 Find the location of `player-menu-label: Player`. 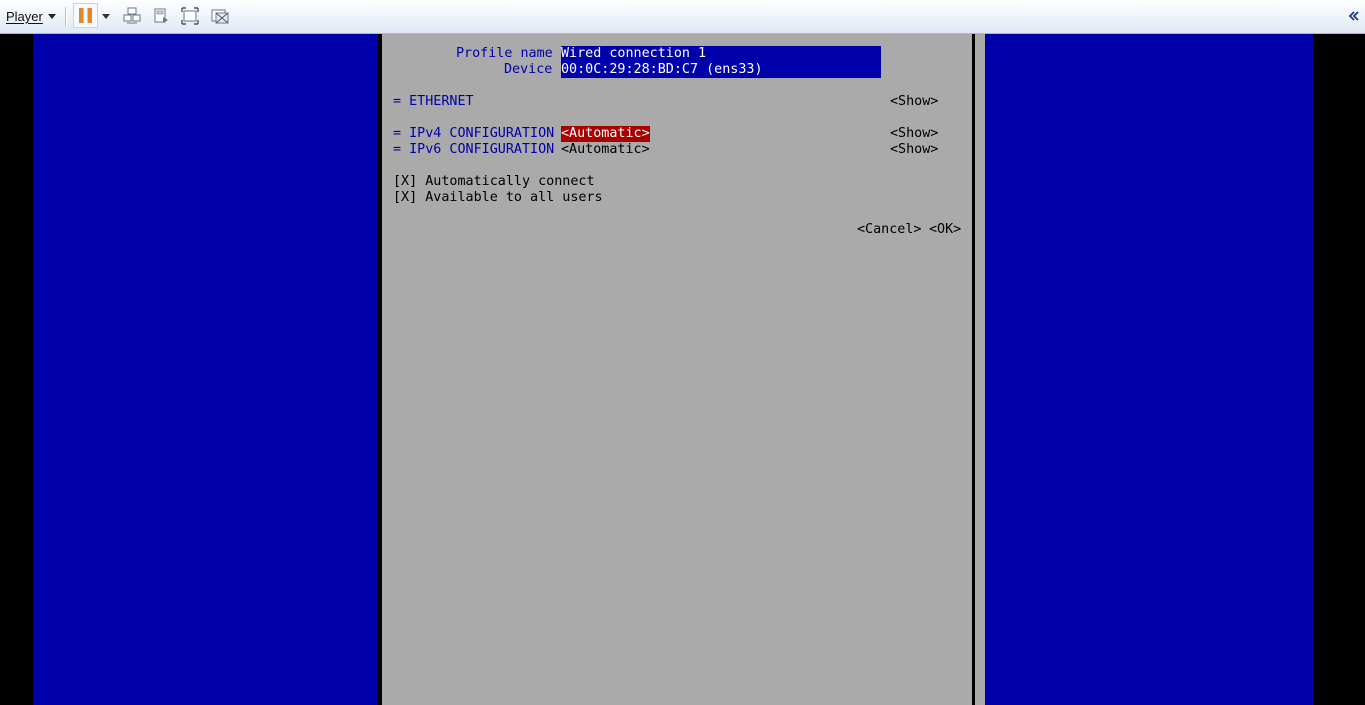

player-menu-label: Player is located at coordinates (24, 16).